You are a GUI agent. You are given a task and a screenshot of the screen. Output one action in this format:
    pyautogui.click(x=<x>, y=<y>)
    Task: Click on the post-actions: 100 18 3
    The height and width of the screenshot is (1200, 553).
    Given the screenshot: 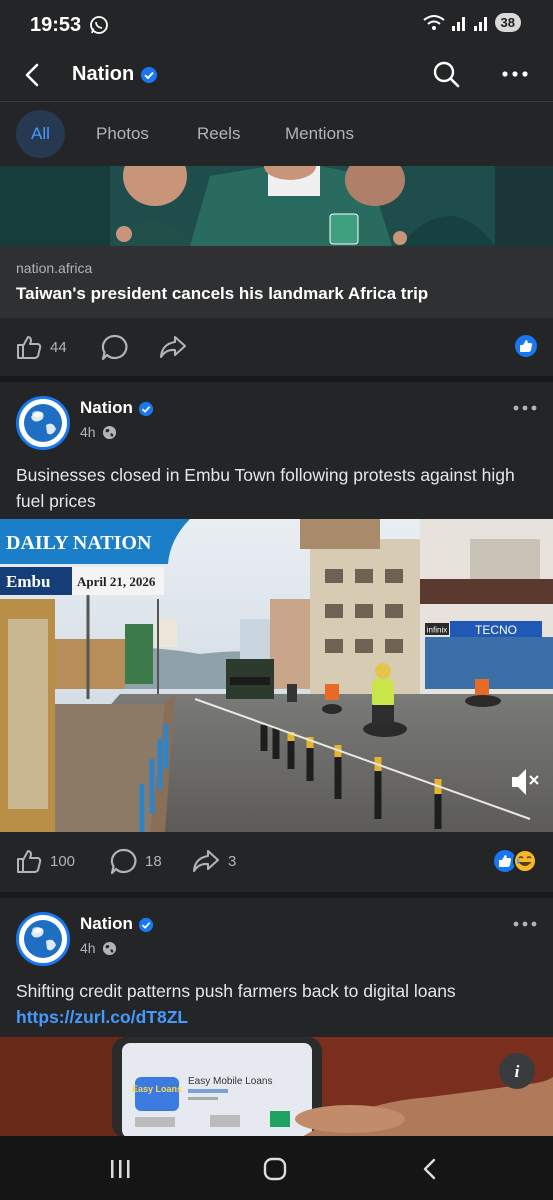 What is the action you would take?
    pyautogui.click(x=276, y=861)
    